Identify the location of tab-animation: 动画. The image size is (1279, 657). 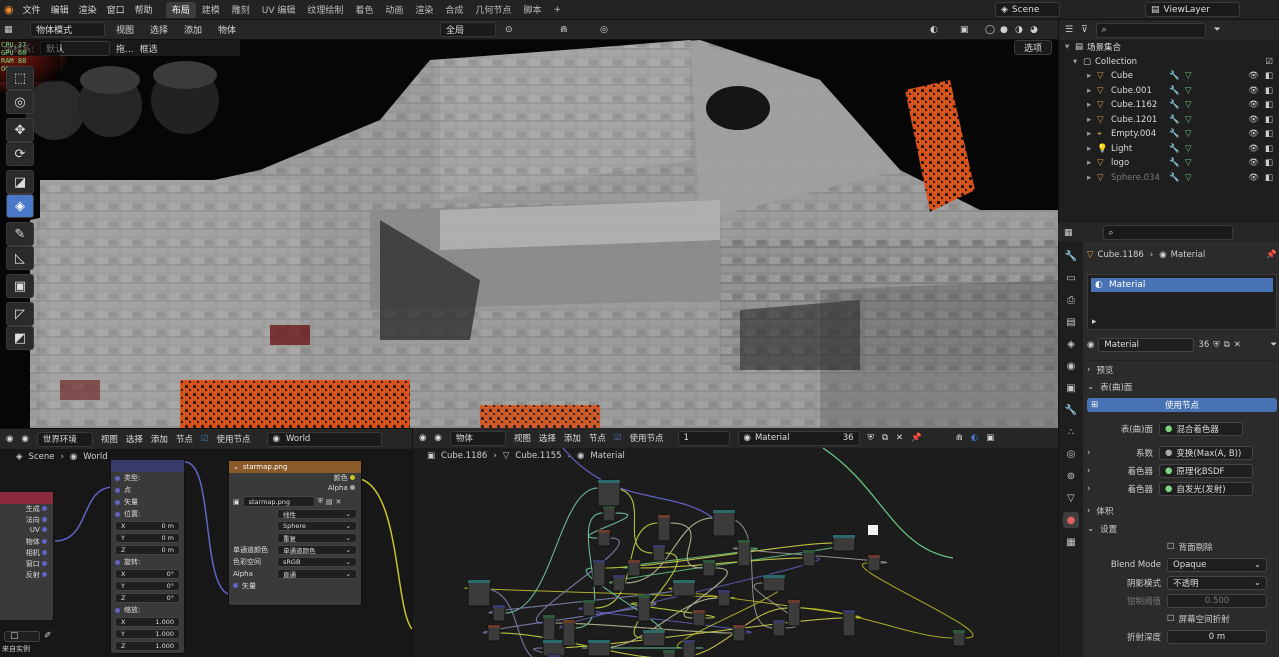
(394, 10).